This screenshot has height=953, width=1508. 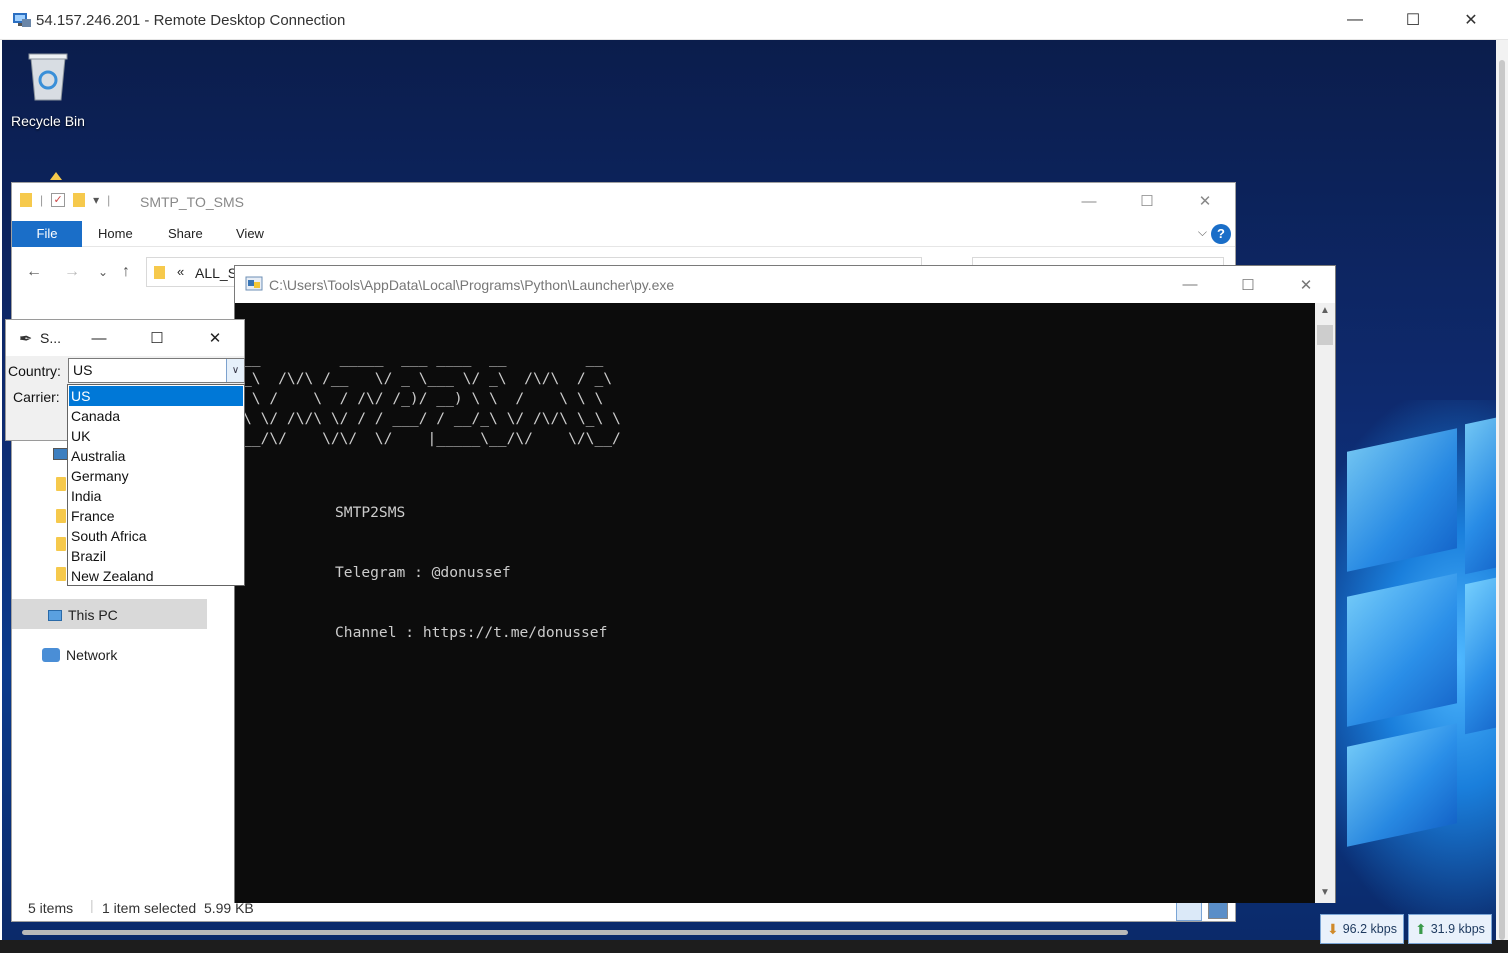 I want to click on app-minimize-button: —, so click(x=99, y=338).